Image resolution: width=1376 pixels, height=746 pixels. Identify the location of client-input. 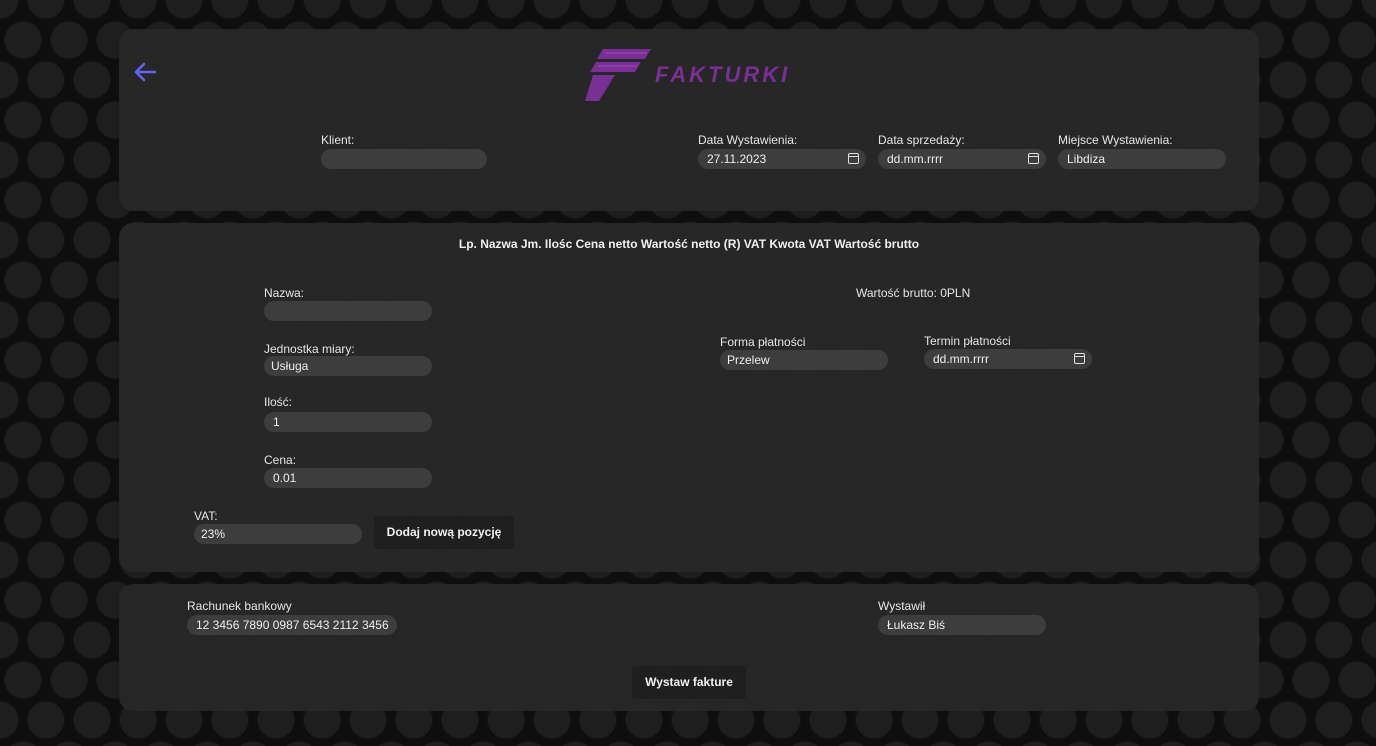
(404, 159).